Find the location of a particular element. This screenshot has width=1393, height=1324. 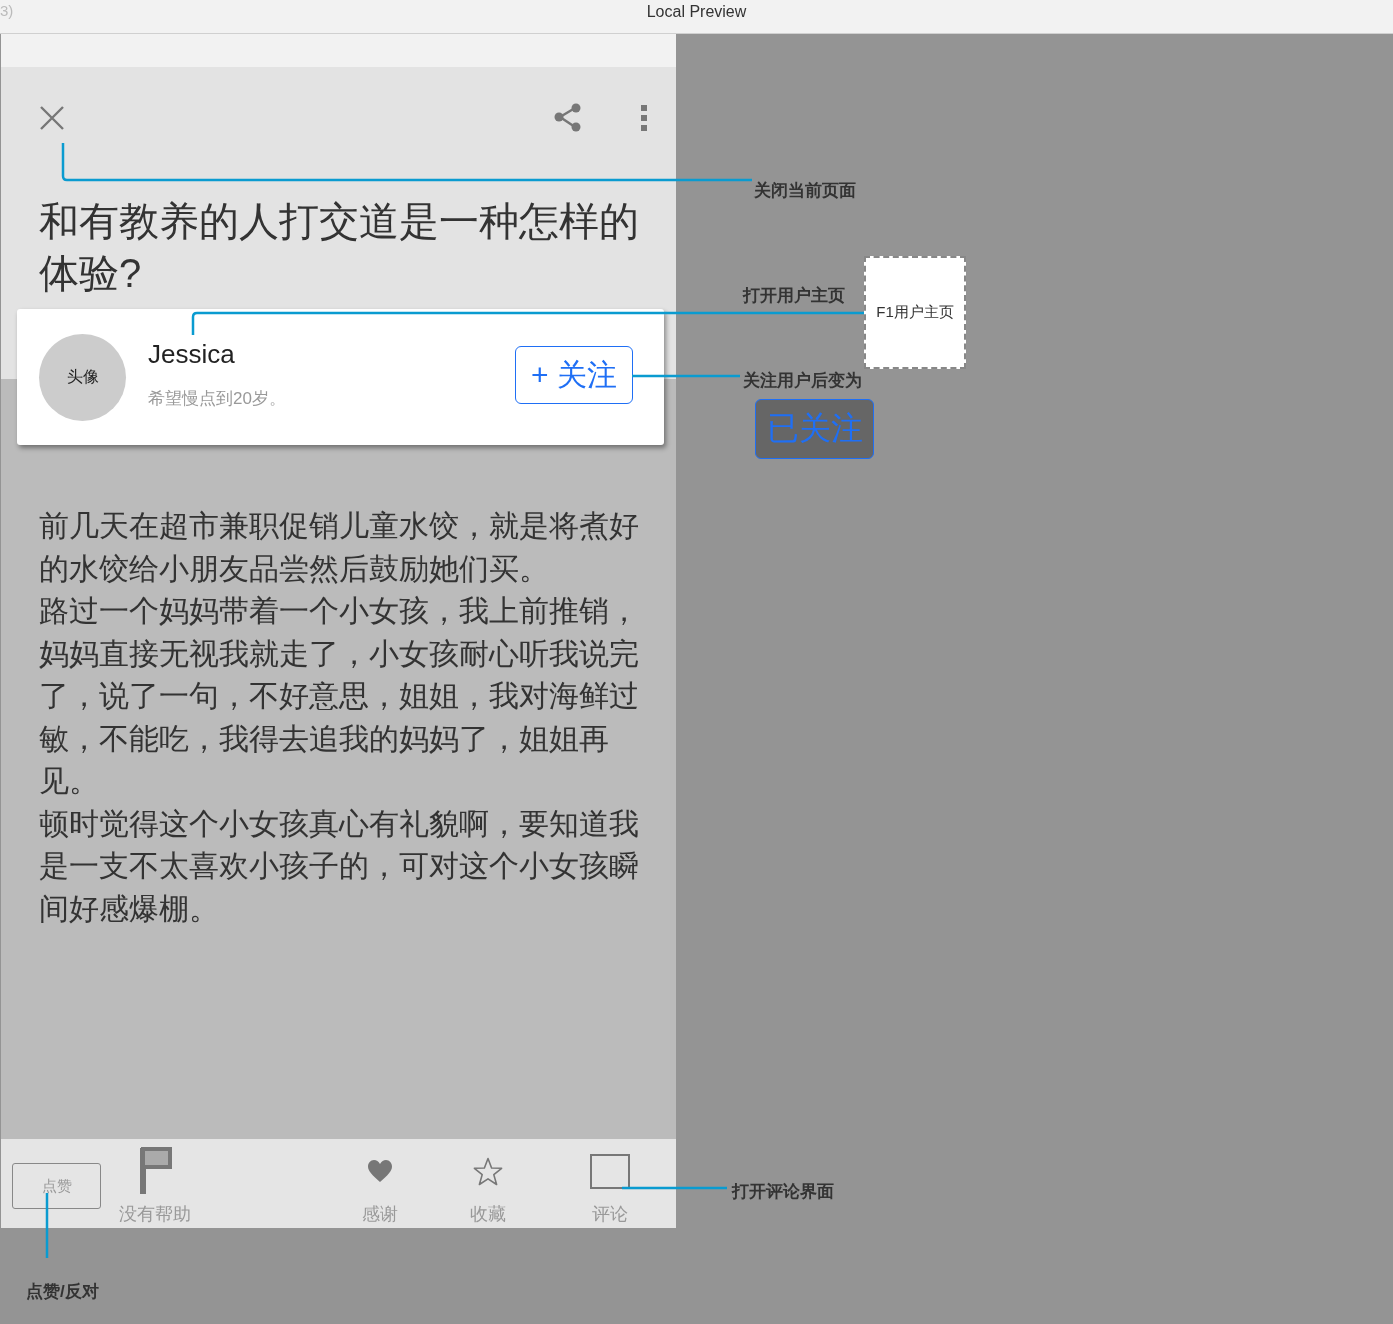

answer-paragraph: 前几天在超市兼职促销儿童水饺，就是将煮好的水饺给小朋友品尝然后鼓励她们买。 is located at coordinates (339, 547).